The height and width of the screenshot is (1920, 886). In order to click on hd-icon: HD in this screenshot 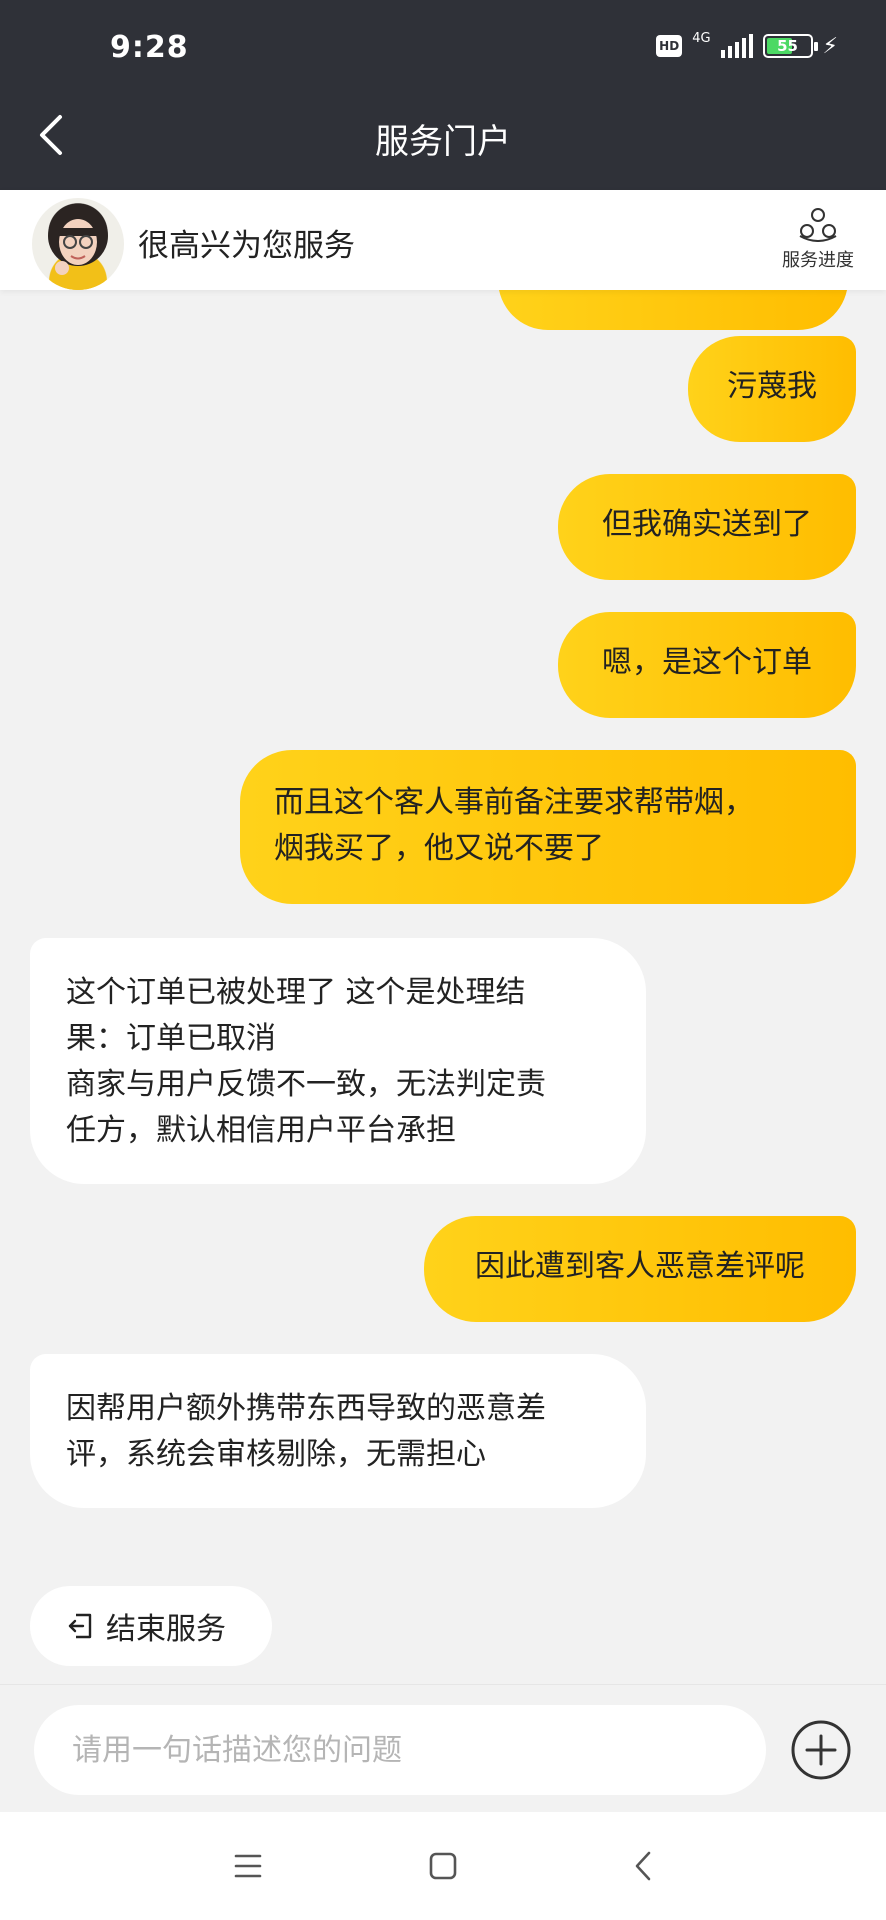, I will do `click(669, 46)`.